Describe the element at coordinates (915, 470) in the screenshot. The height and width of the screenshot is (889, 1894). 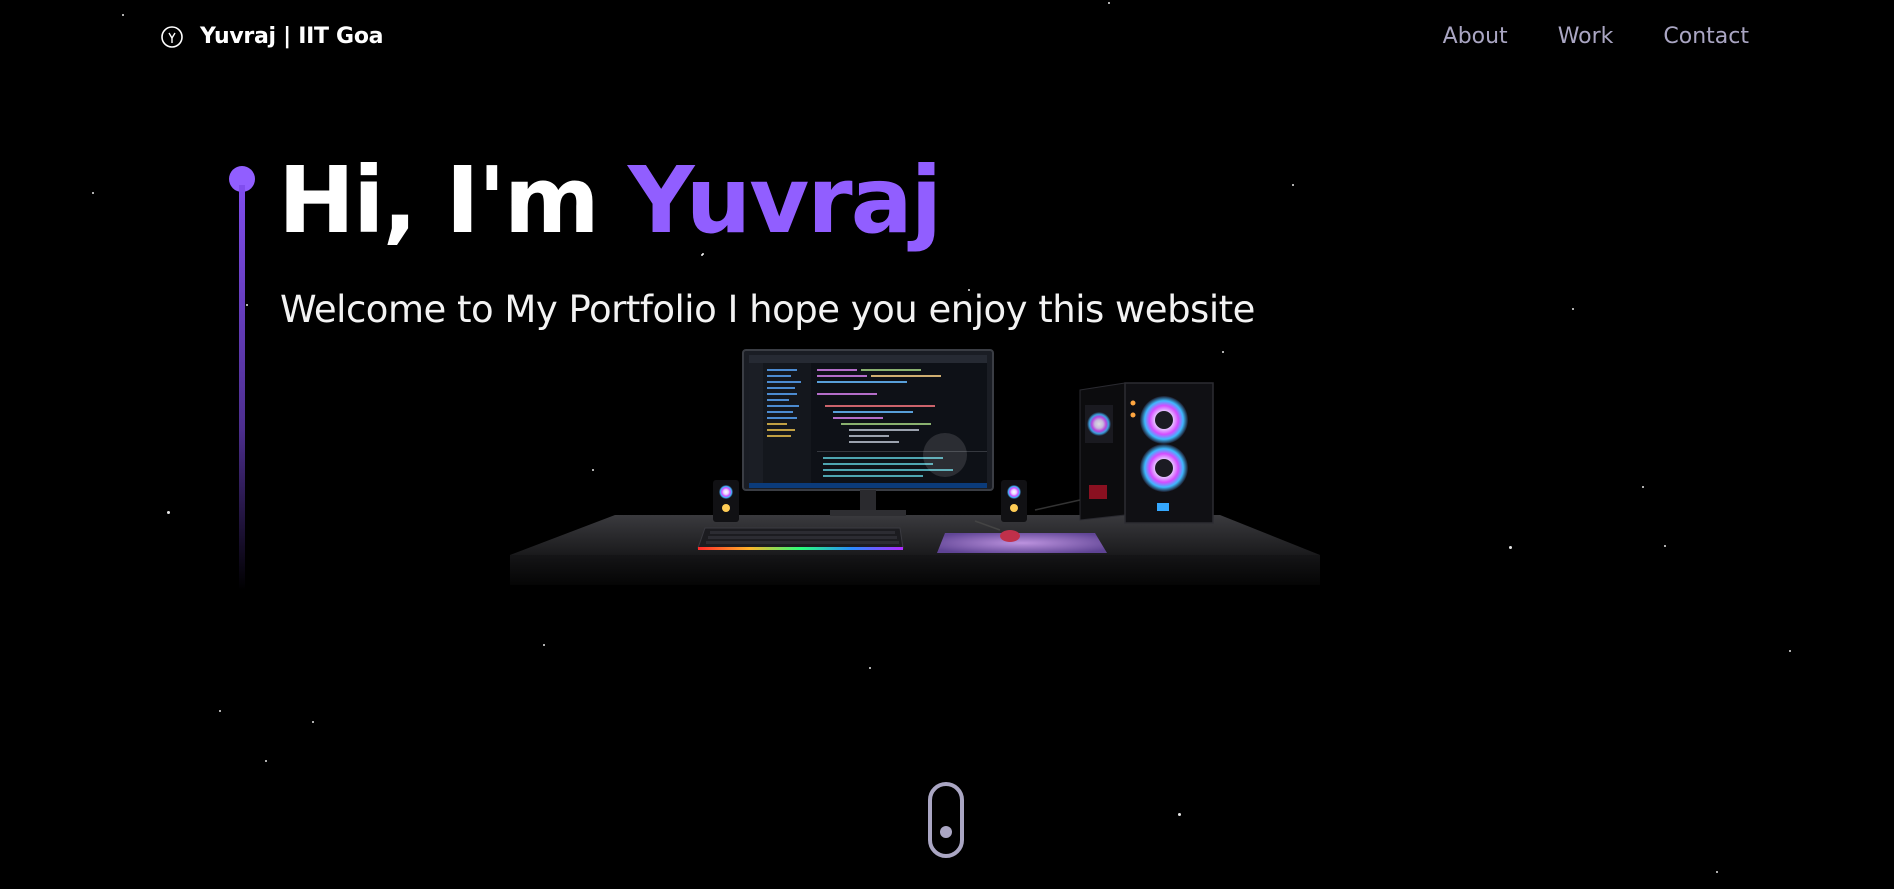
I see `desk-setup-illustration` at that location.